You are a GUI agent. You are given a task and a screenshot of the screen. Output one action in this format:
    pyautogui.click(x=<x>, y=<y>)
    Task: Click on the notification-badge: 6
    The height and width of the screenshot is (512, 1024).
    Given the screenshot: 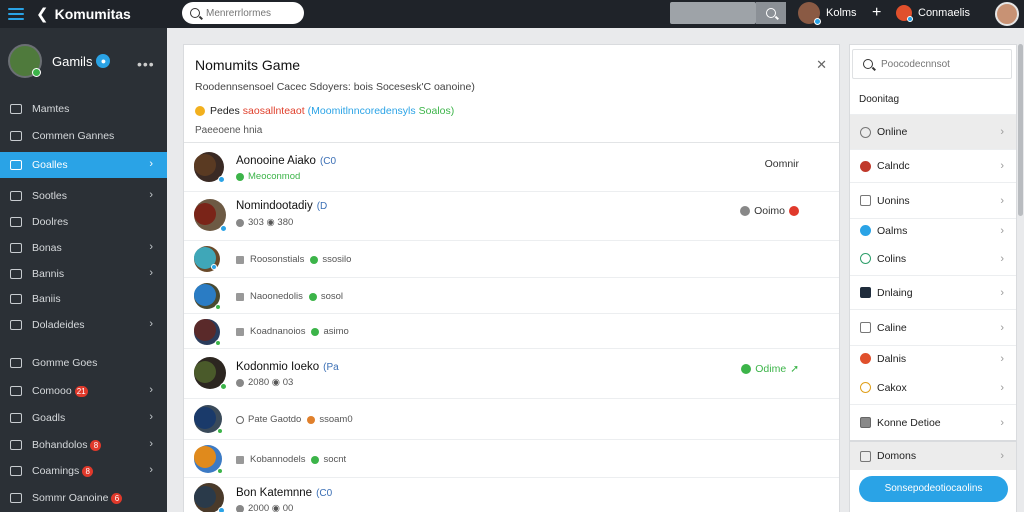 What is the action you would take?
    pyautogui.click(x=117, y=498)
    